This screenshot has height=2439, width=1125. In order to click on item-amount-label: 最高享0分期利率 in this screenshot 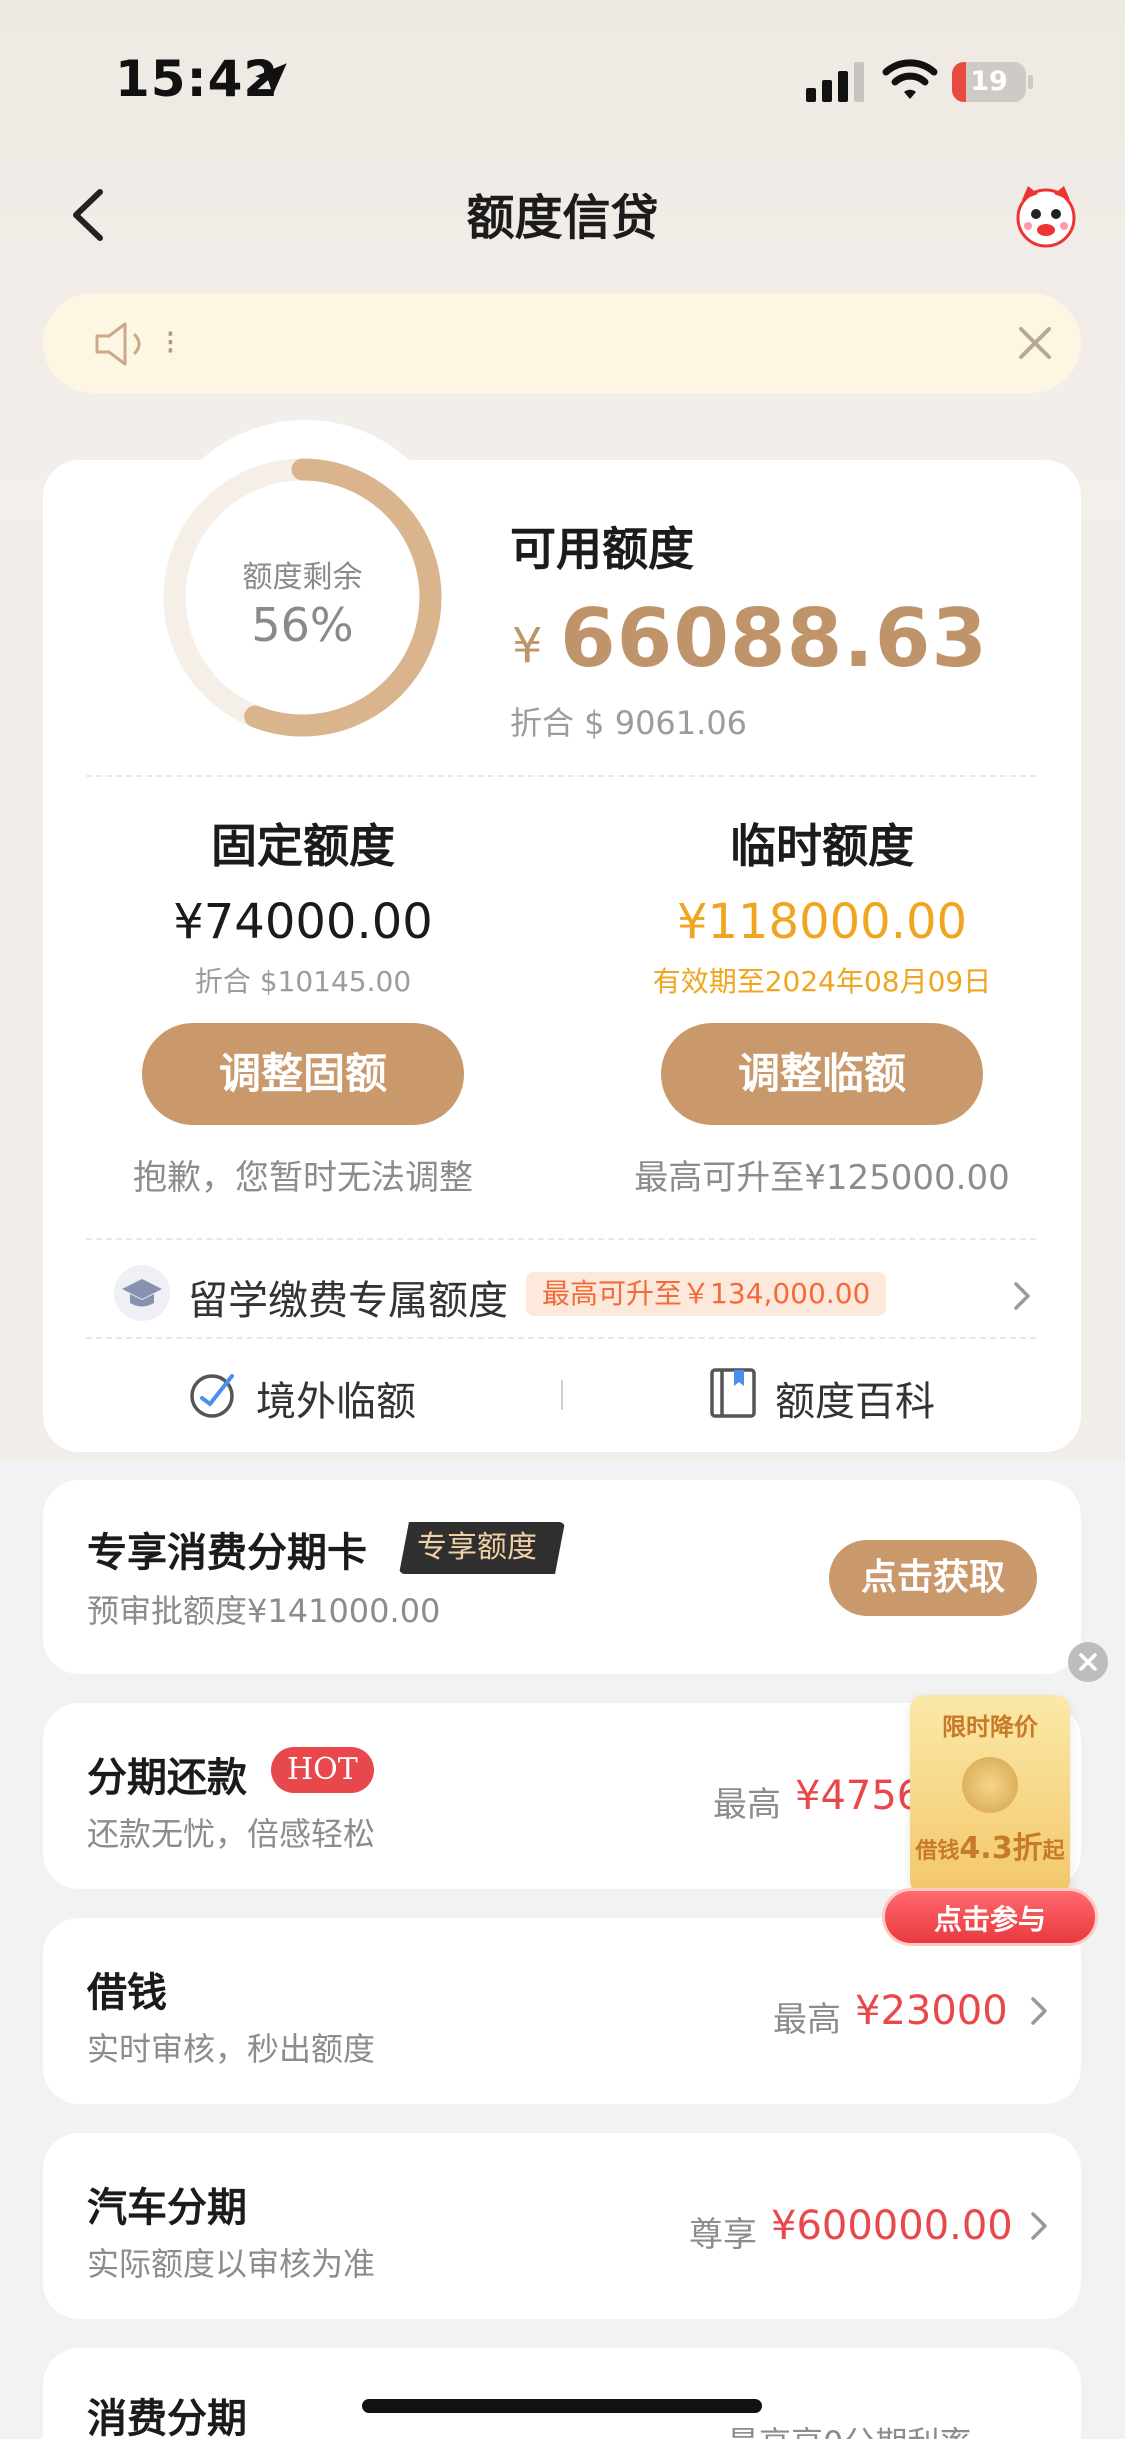, I will do `click(849, 2428)`.